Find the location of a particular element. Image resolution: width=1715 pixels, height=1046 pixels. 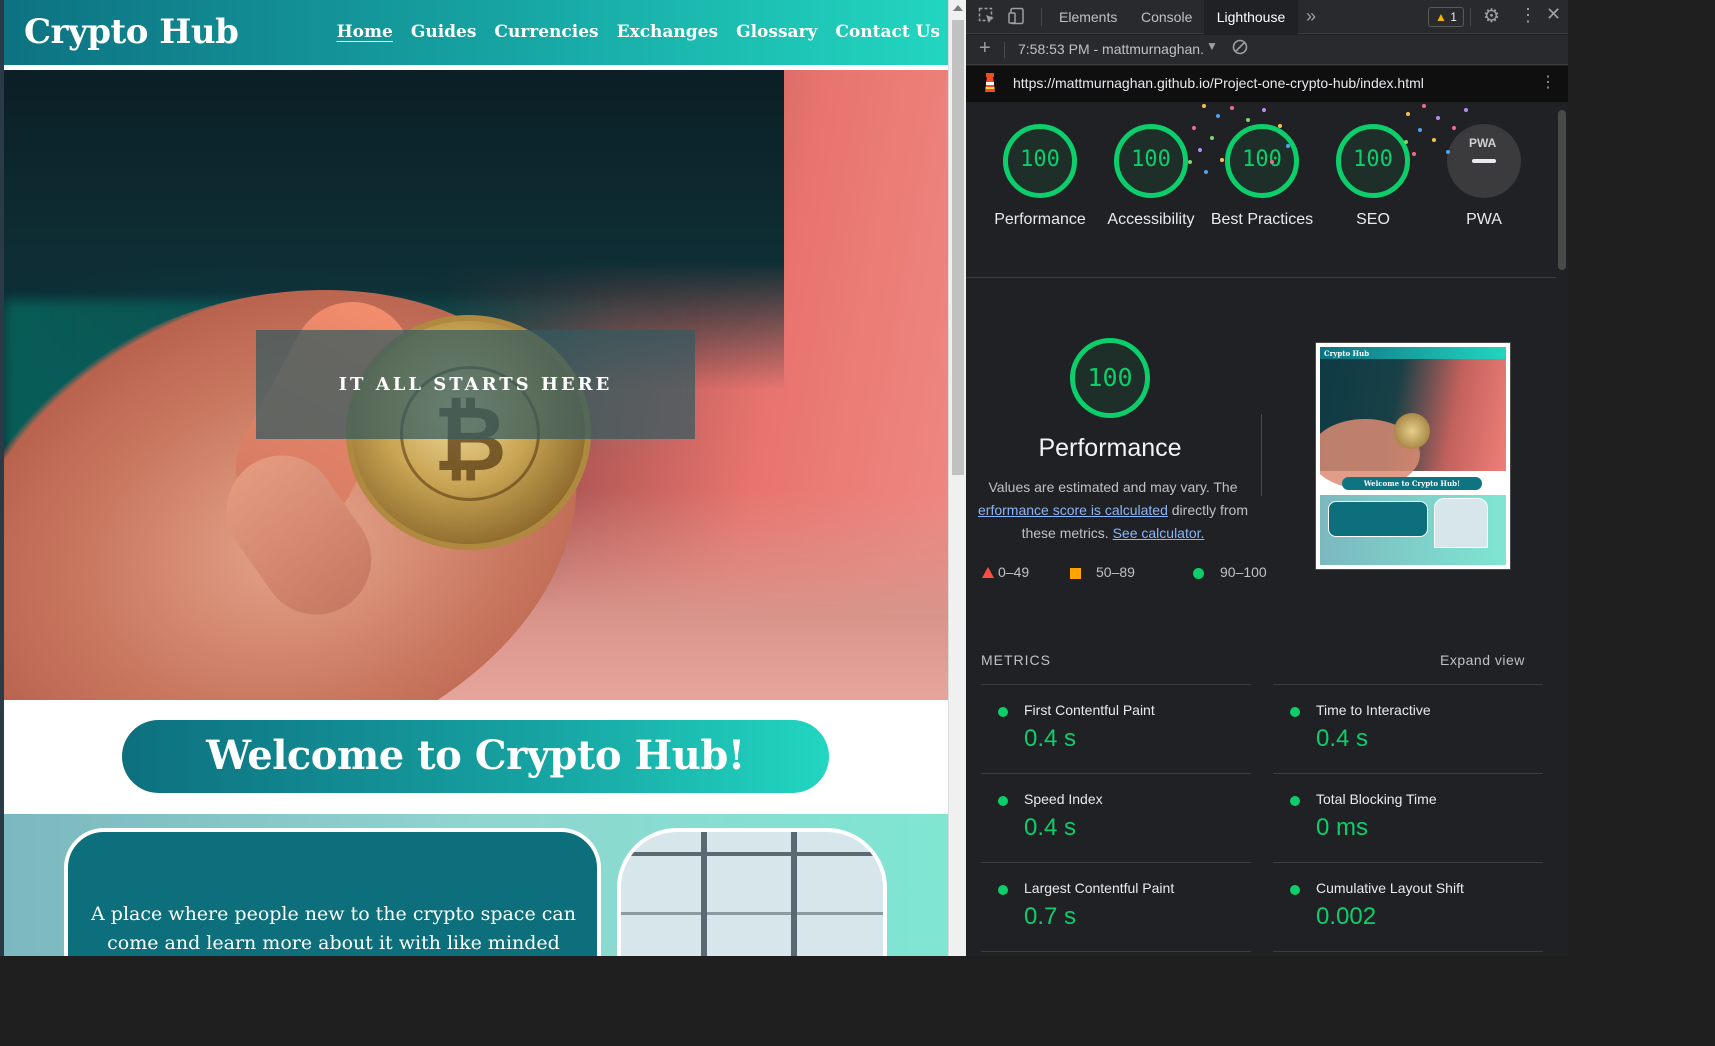

thumb-hero is located at coordinates (1413, 424).